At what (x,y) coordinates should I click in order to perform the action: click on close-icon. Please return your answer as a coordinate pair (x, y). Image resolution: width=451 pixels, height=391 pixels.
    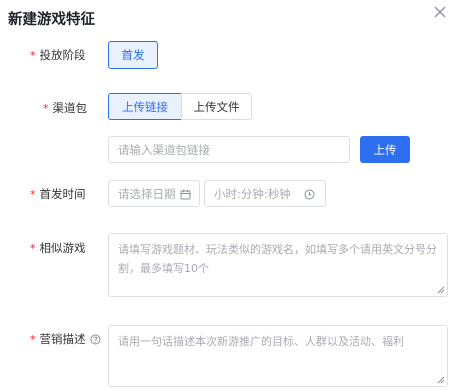
    Looking at the image, I should click on (440, 12).